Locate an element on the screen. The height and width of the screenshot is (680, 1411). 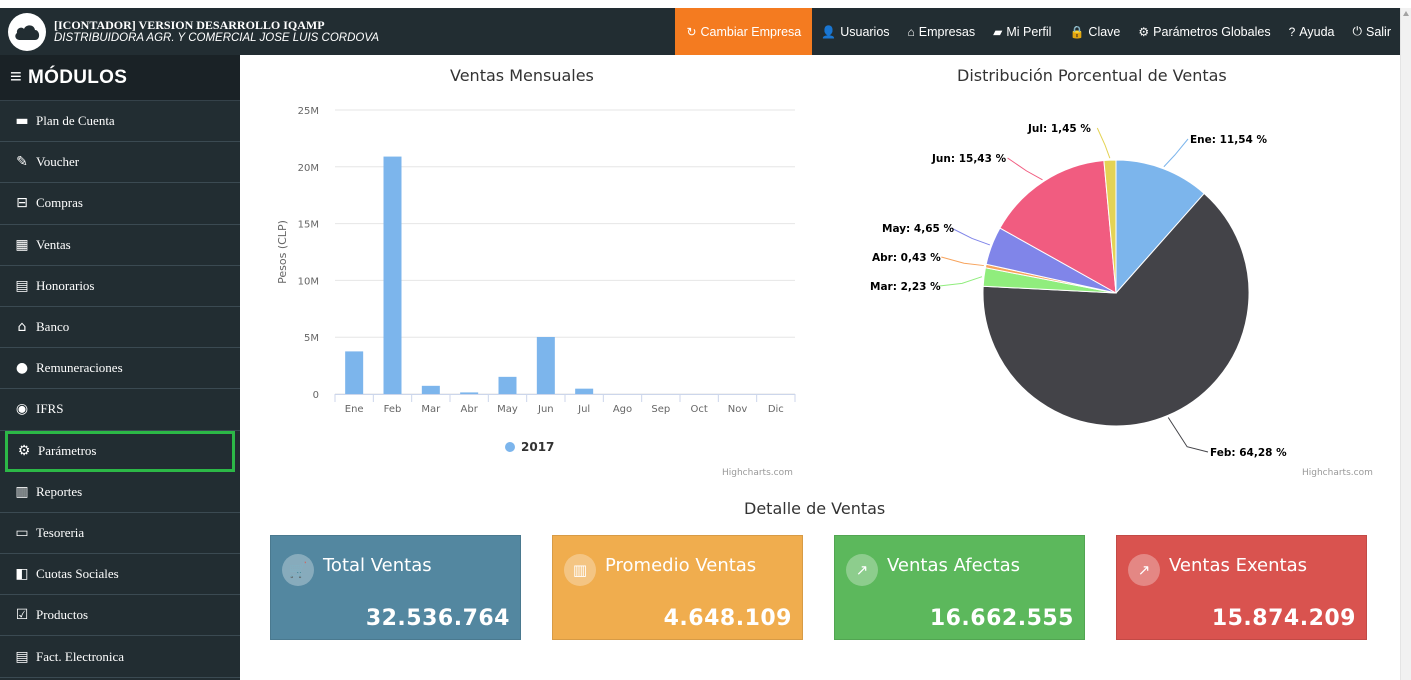
bar-feb is located at coordinates (392, 275).